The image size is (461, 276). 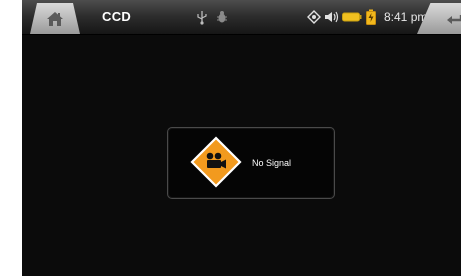 I want to click on home-button, so click(x=55, y=18).